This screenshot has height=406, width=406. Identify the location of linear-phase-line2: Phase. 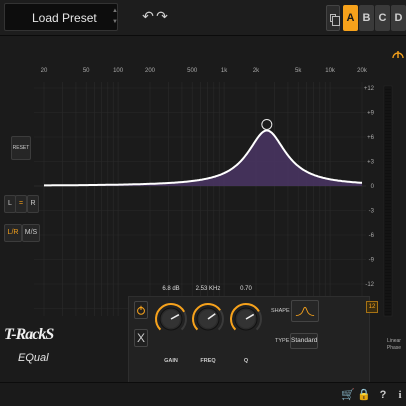
(394, 348).